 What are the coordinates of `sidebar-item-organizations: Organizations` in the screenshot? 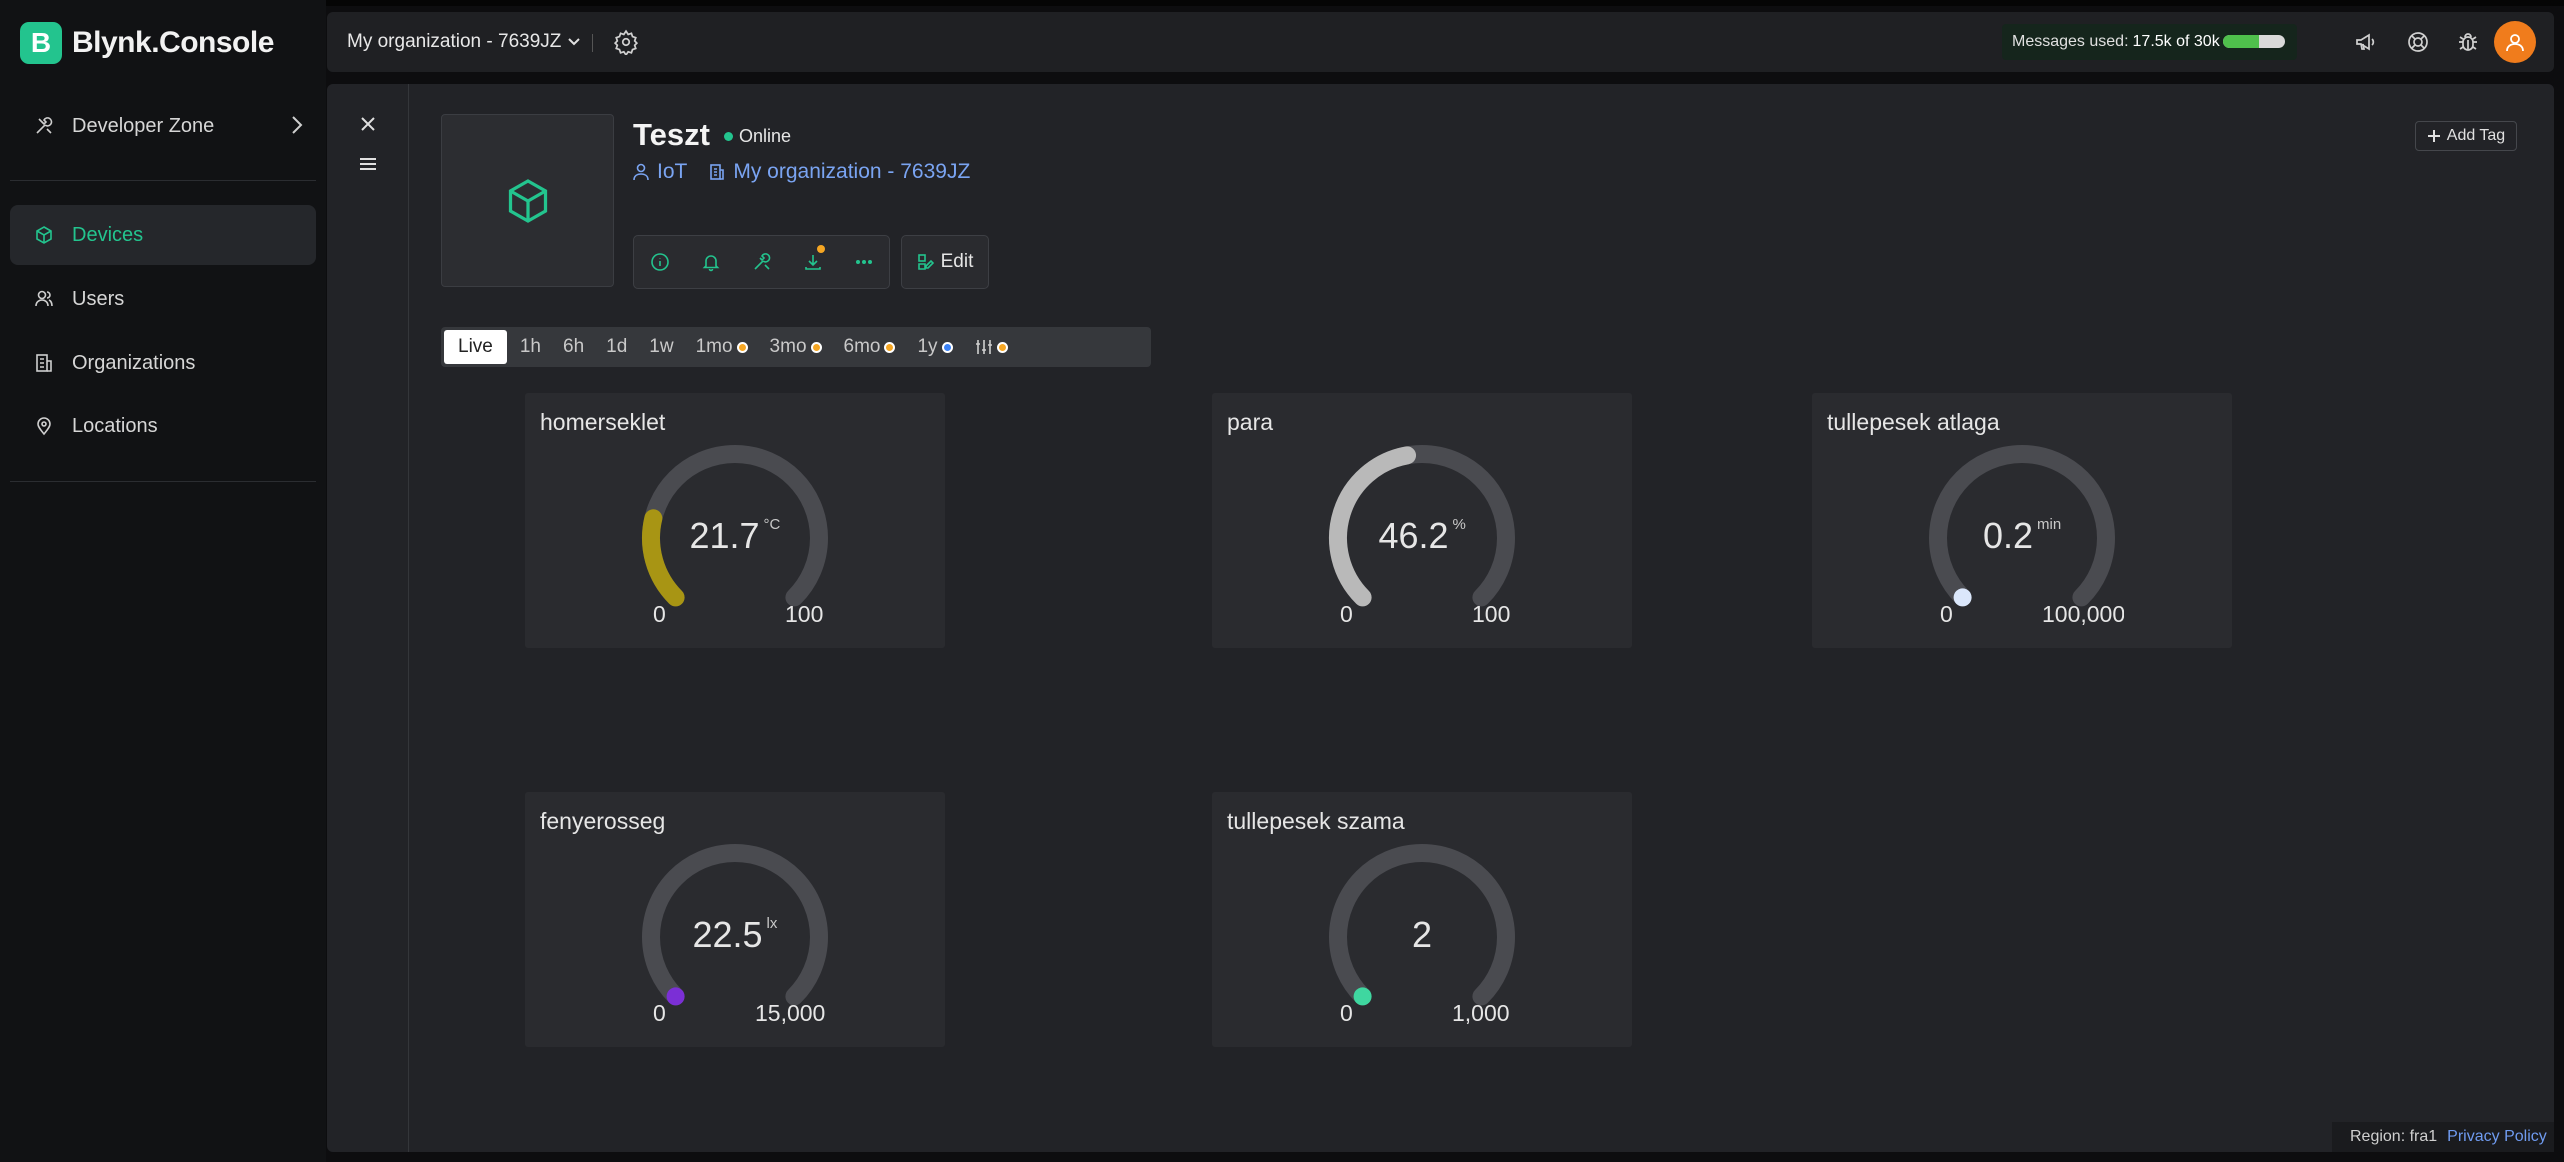 It's located at (163, 363).